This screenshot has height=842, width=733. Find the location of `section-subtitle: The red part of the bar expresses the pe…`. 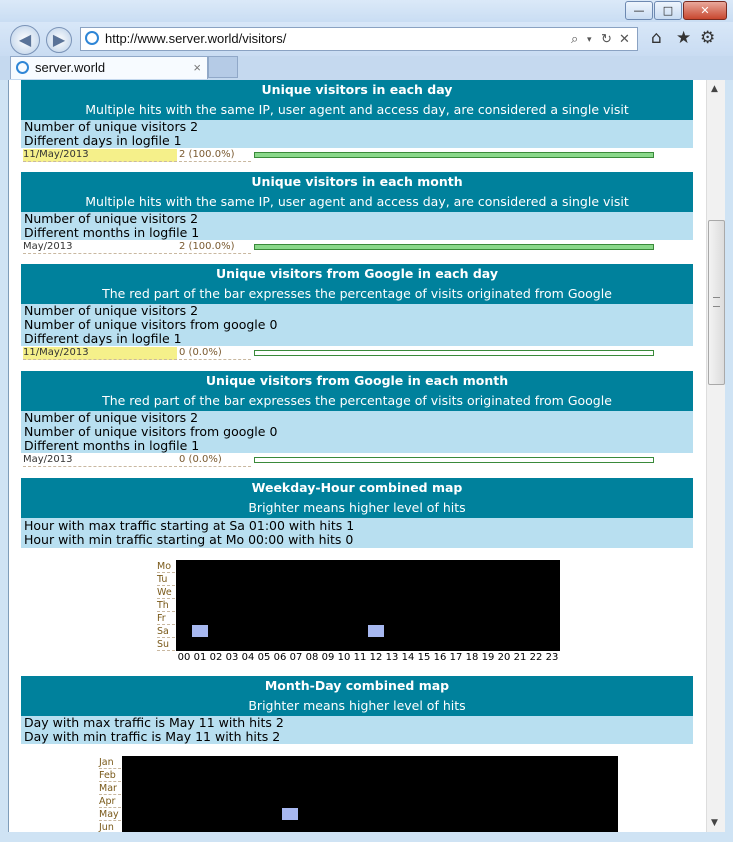

section-subtitle: The red part of the bar expresses the pe… is located at coordinates (357, 401).